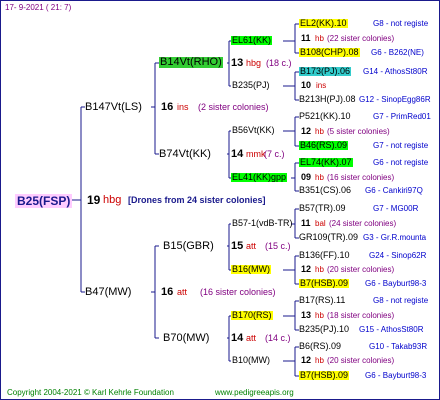  I want to click on gen4-4-name: P521(KK).10, so click(325, 116).